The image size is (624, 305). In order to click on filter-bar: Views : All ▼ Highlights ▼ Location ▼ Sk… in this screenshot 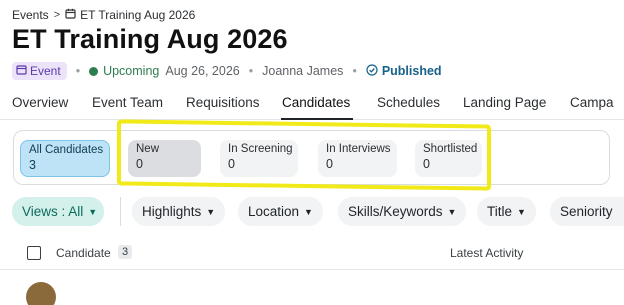, I will do `click(312, 212)`.